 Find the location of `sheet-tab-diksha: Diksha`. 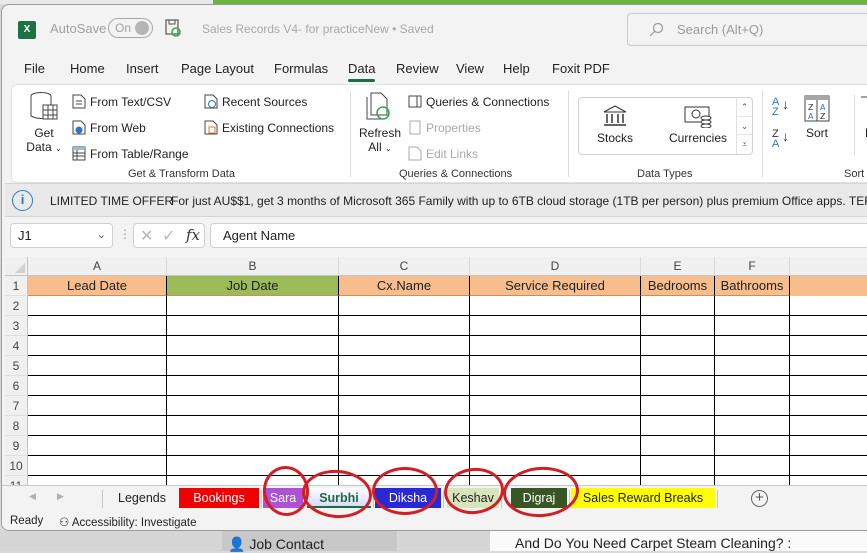

sheet-tab-diksha: Diksha is located at coordinates (408, 498).